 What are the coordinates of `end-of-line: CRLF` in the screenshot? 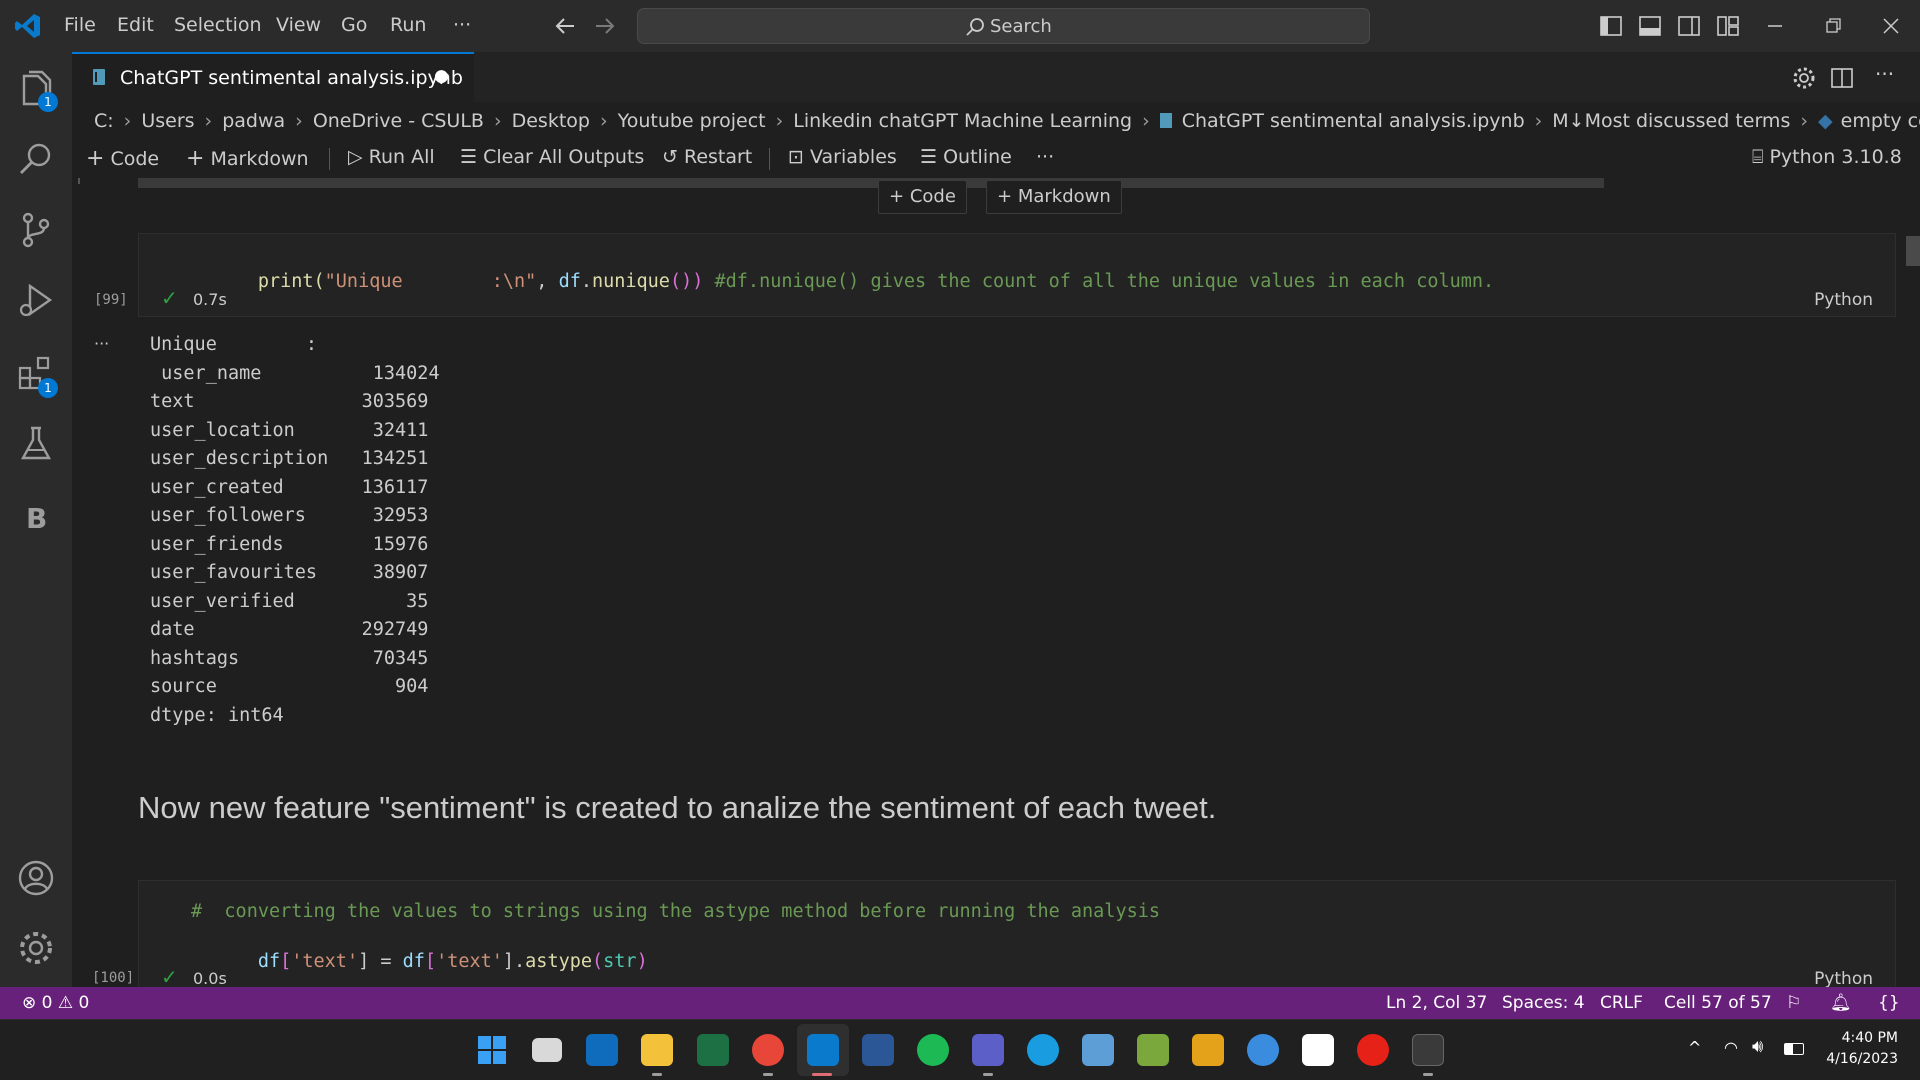 It's located at (1621, 1003).